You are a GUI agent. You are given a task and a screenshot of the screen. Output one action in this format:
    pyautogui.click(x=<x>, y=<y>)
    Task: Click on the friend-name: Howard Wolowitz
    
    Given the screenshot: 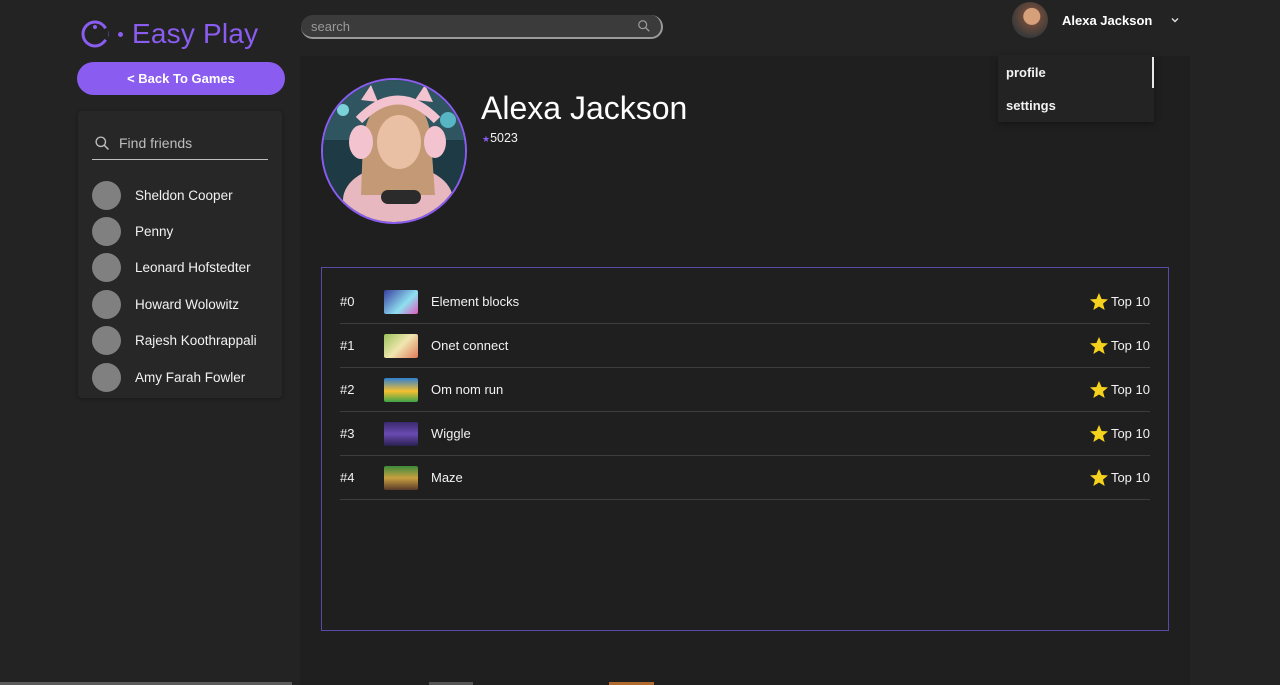 What is the action you would take?
    pyautogui.click(x=187, y=304)
    